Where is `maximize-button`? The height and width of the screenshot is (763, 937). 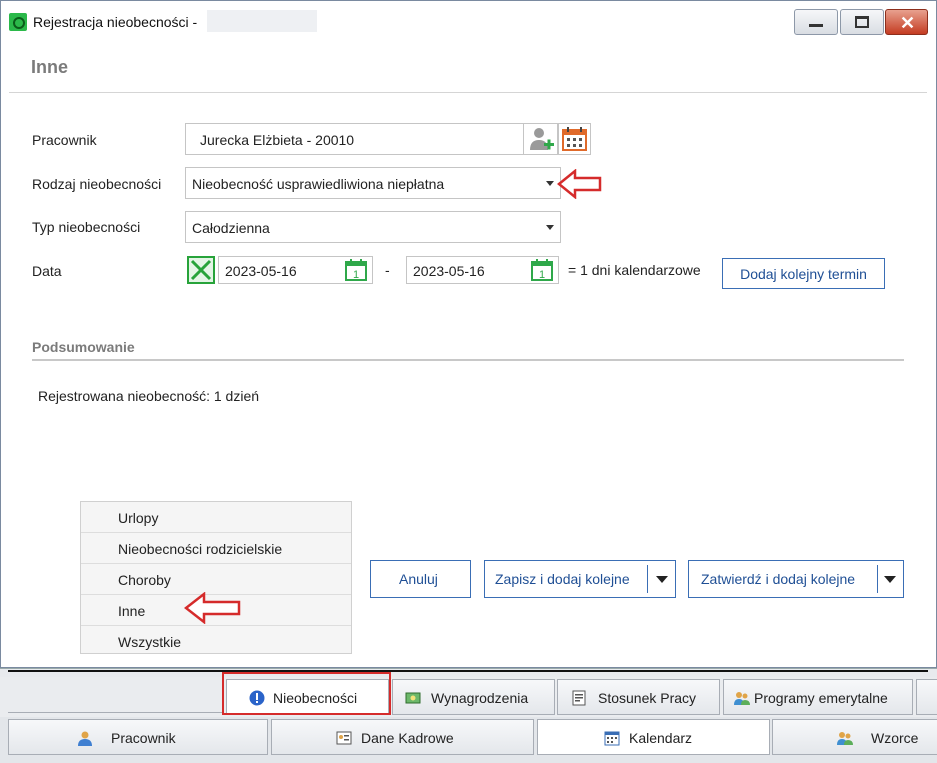
maximize-button is located at coordinates (862, 22).